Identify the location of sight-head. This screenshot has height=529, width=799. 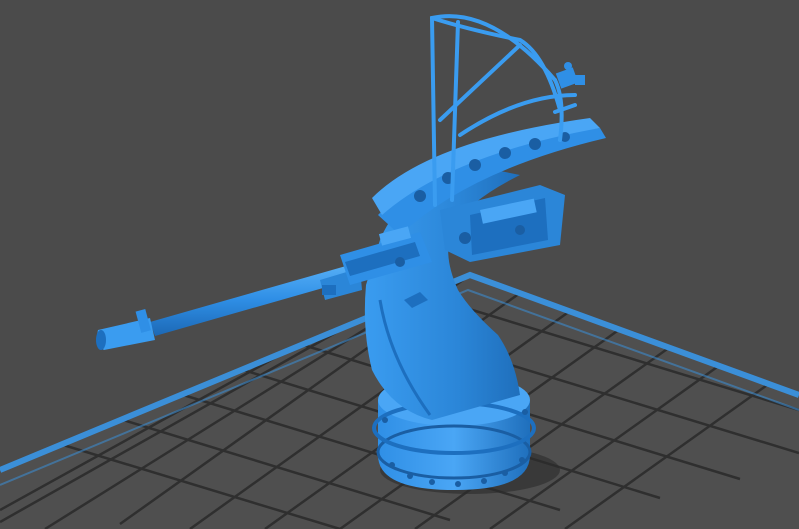
(570, 75).